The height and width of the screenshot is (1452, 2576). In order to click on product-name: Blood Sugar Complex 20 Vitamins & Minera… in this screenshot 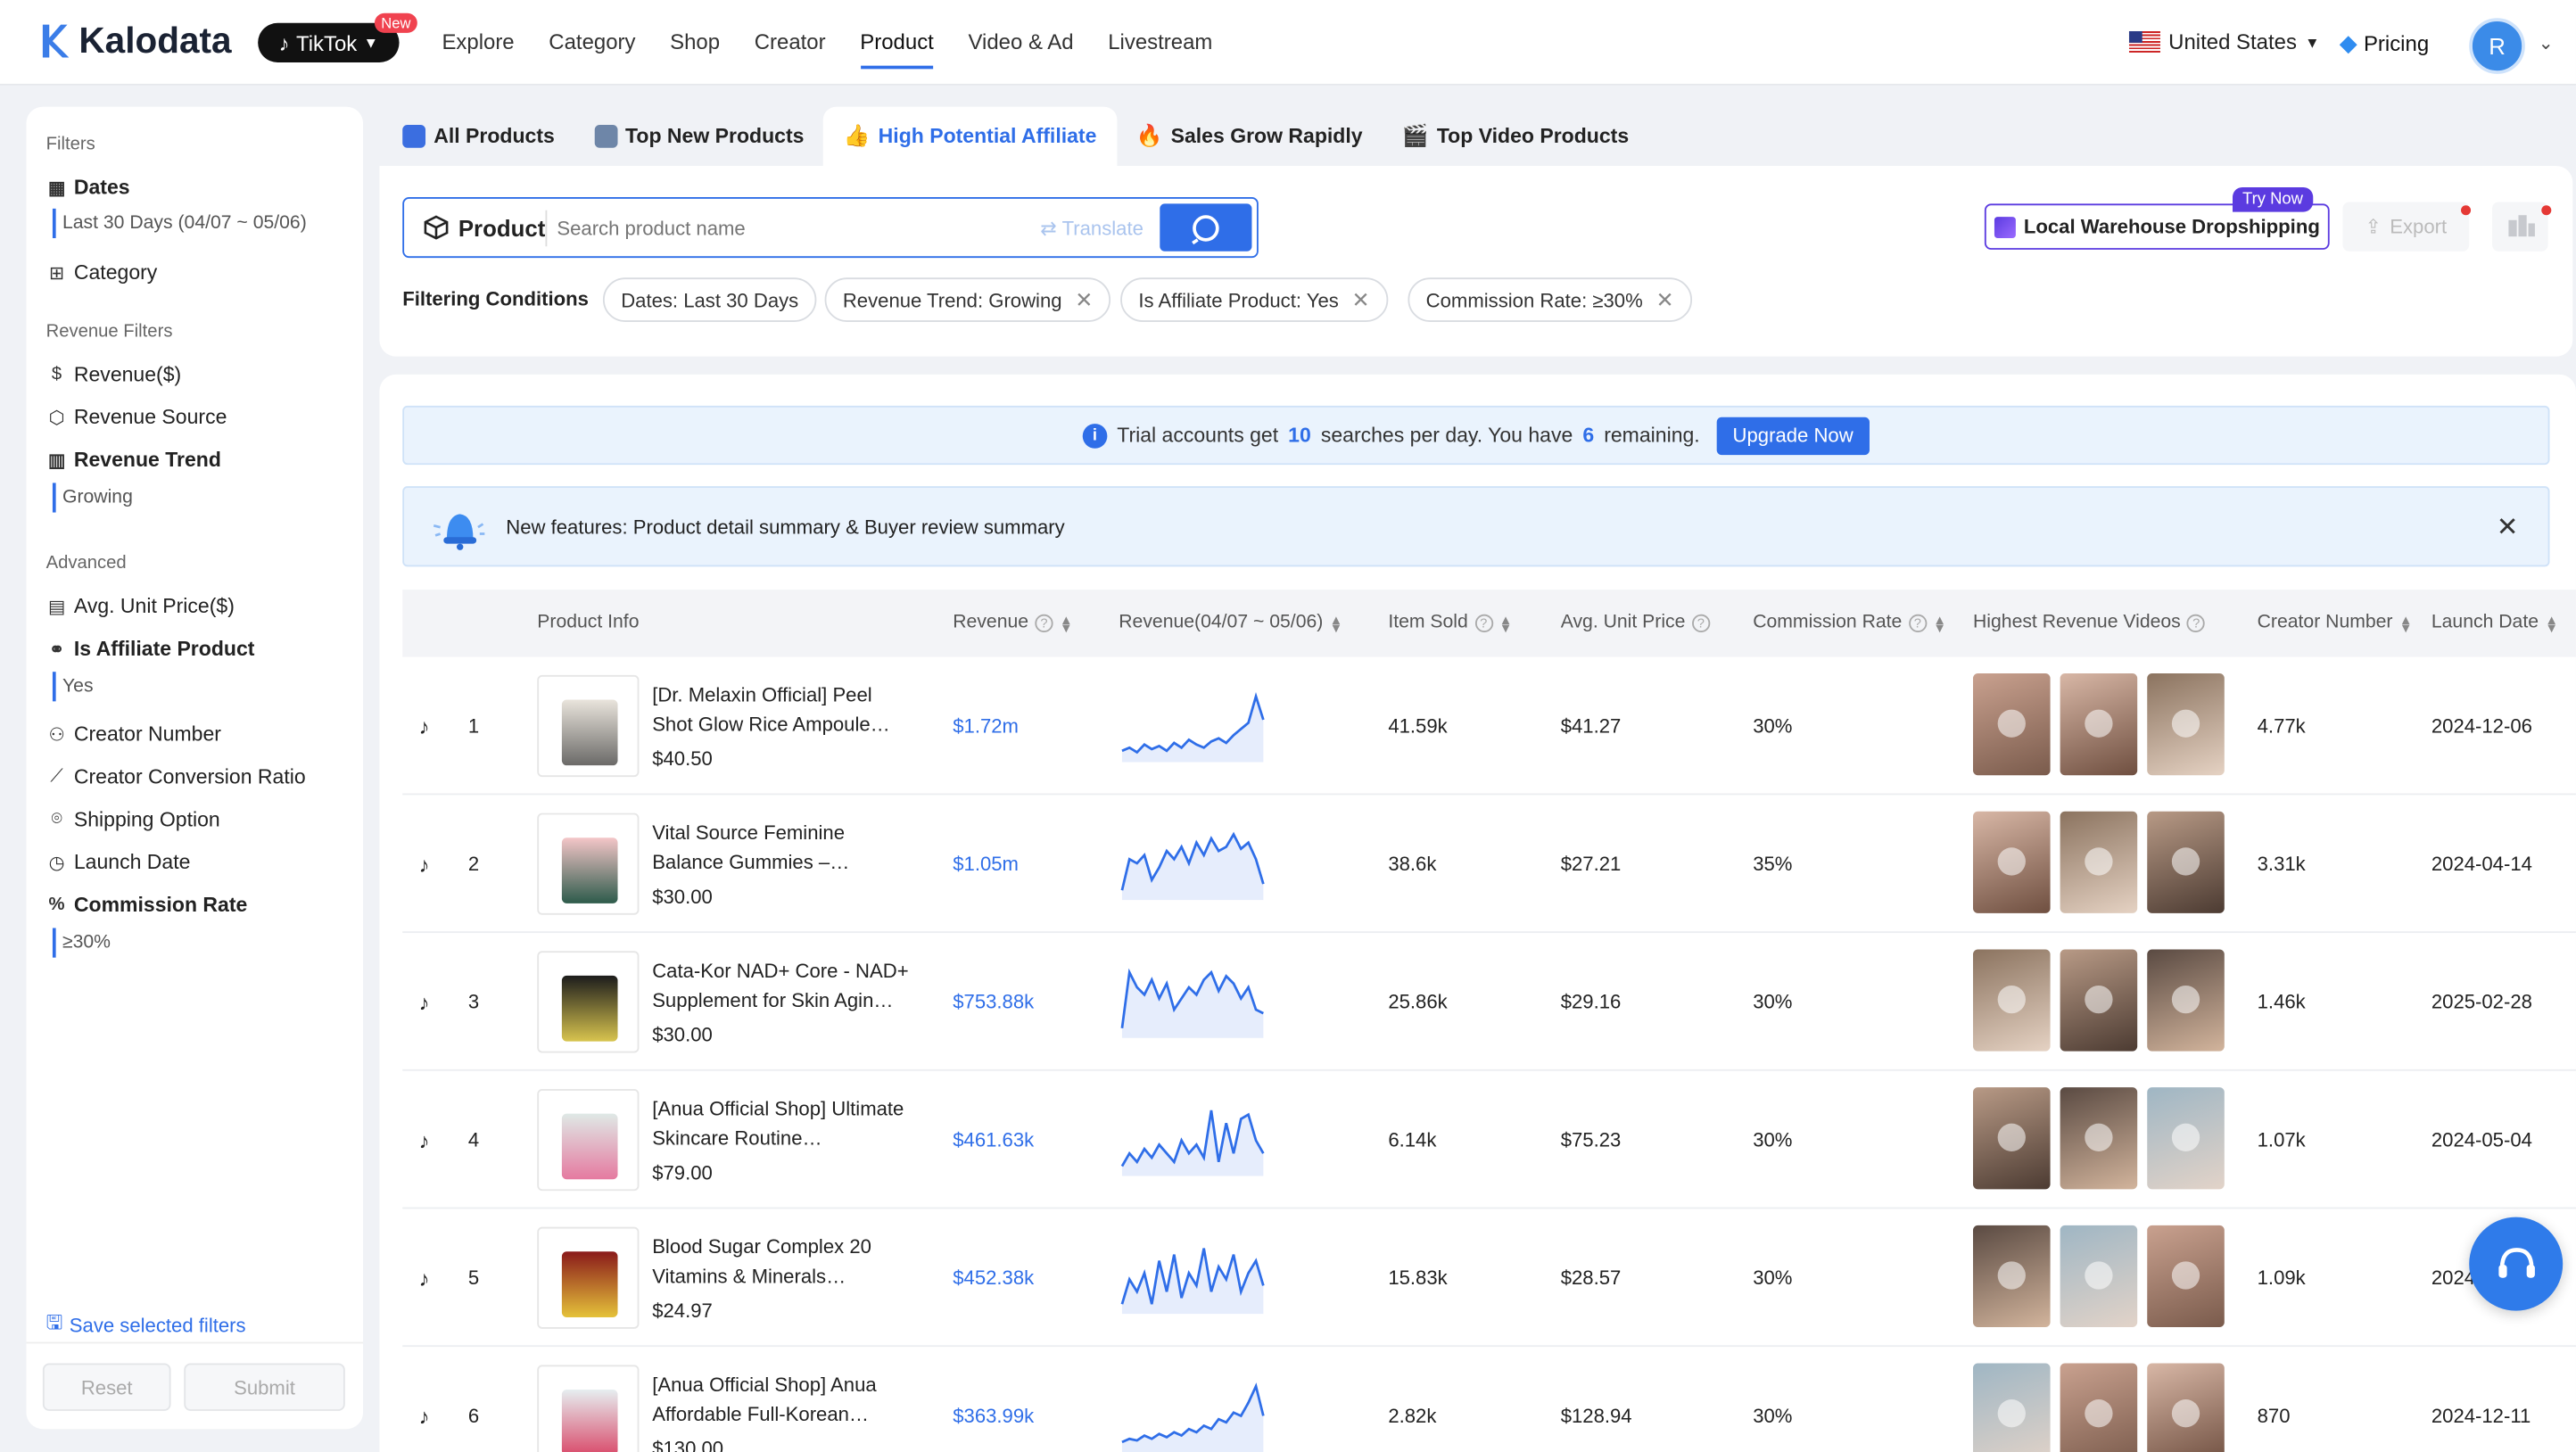, I will do `click(784, 1261)`.